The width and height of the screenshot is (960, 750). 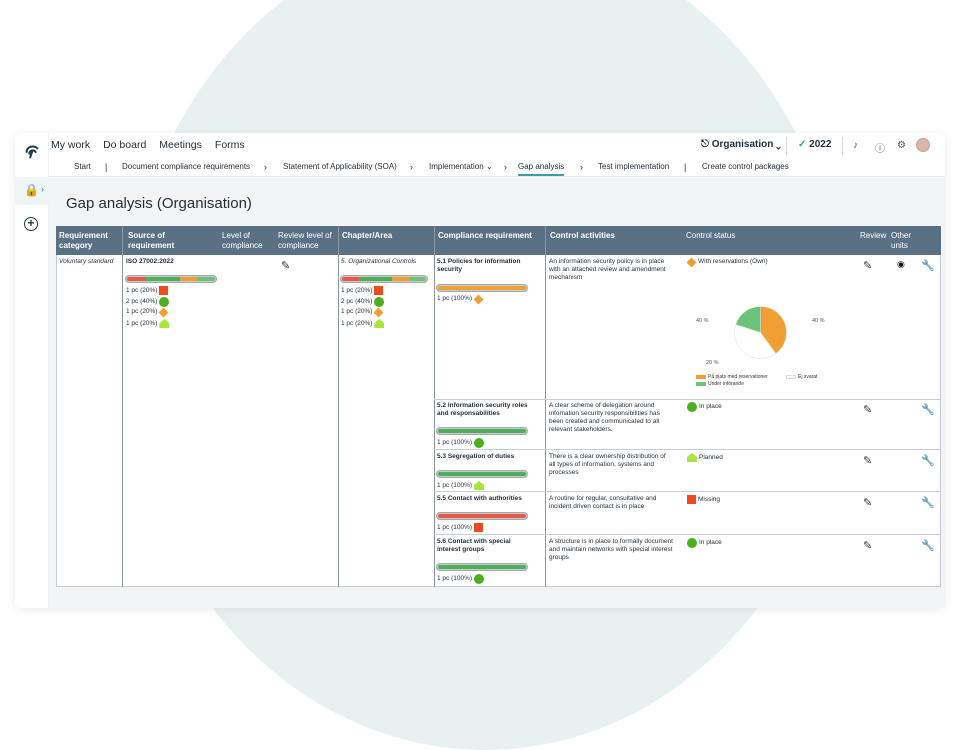 What do you see at coordinates (541, 169) in the screenshot?
I see `tab-gap-analysis: Gap analysis` at bounding box center [541, 169].